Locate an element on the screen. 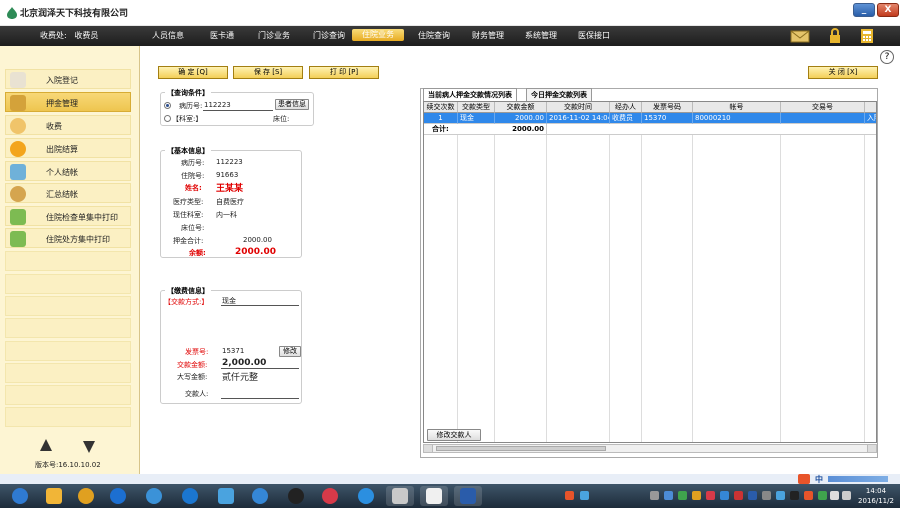  music-icon is located at coordinates (330, 496).